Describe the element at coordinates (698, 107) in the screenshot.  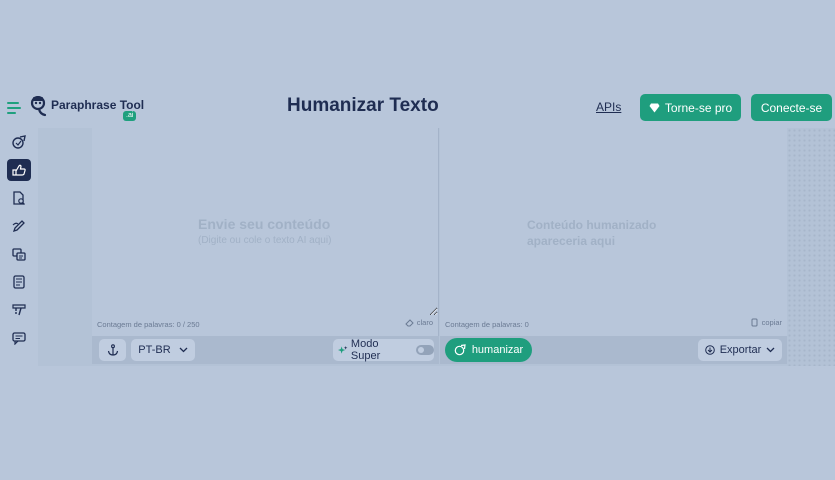
I see `go-pro-label: Torne-se pro` at that location.